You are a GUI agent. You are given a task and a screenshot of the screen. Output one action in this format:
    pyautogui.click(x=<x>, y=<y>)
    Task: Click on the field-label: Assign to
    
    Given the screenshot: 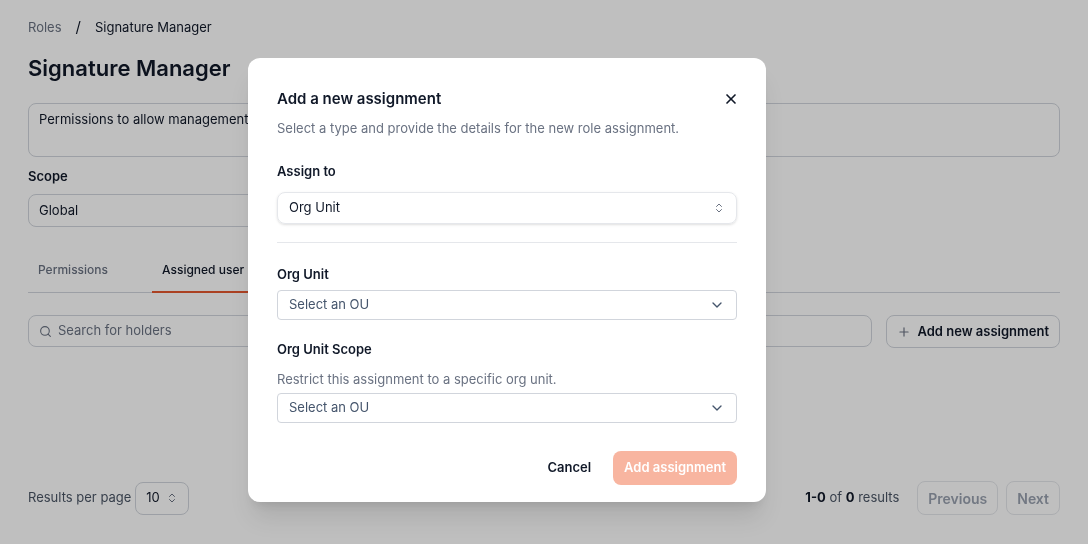 What is the action you would take?
    pyautogui.click(x=307, y=171)
    